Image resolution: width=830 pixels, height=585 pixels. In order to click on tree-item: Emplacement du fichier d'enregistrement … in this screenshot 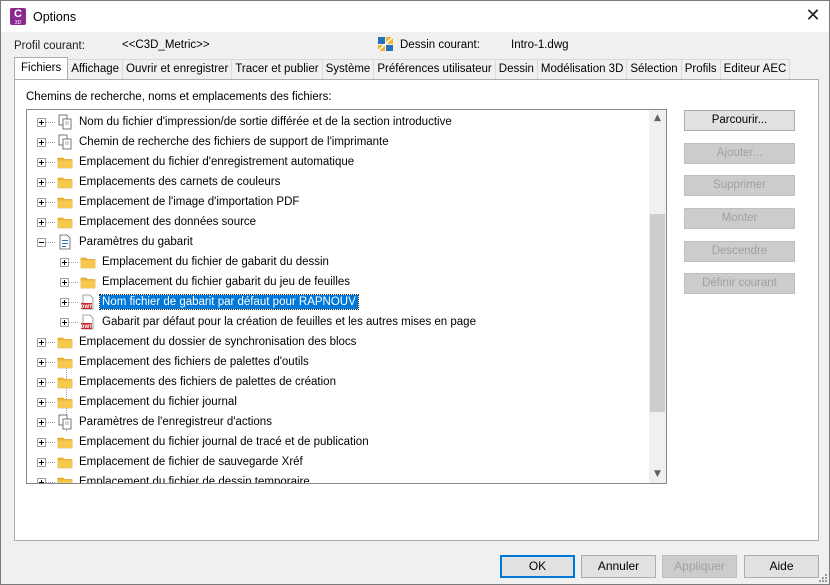, I will do `click(337, 162)`.